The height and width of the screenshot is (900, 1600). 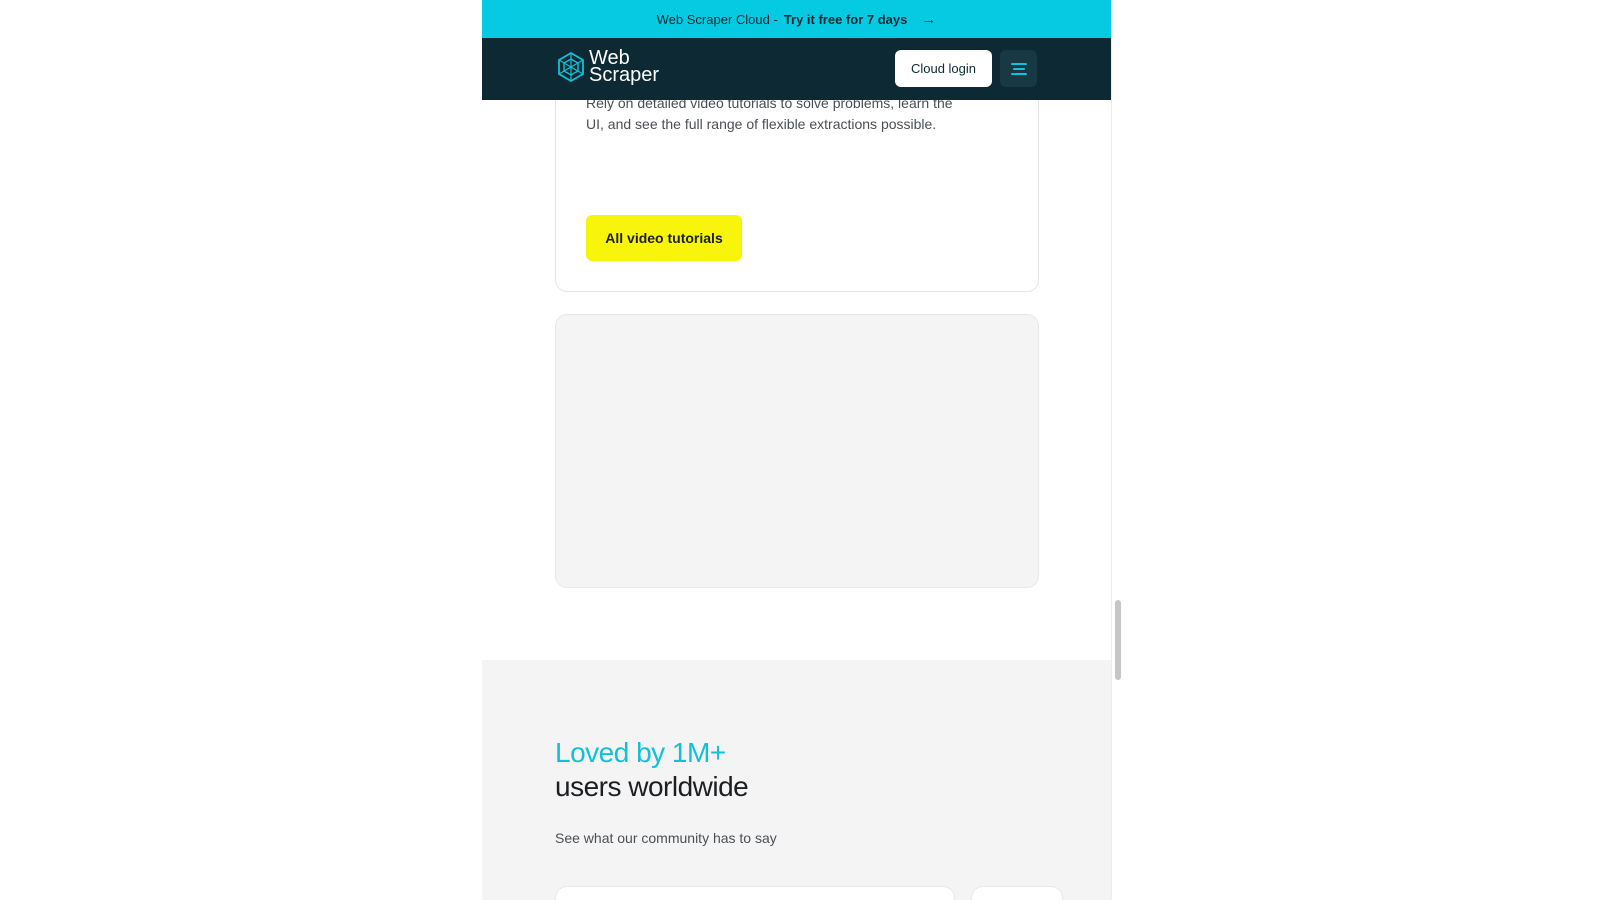 What do you see at coordinates (652, 786) in the screenshot?
I see `title-main: users worldwide` at bounding box center [652, 786].